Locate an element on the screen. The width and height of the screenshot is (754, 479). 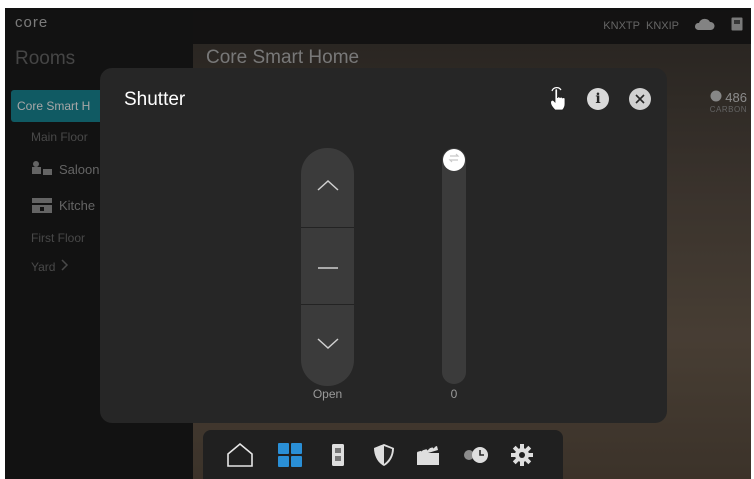
dialog-title: Shutter is located at coordinates (155, 99).